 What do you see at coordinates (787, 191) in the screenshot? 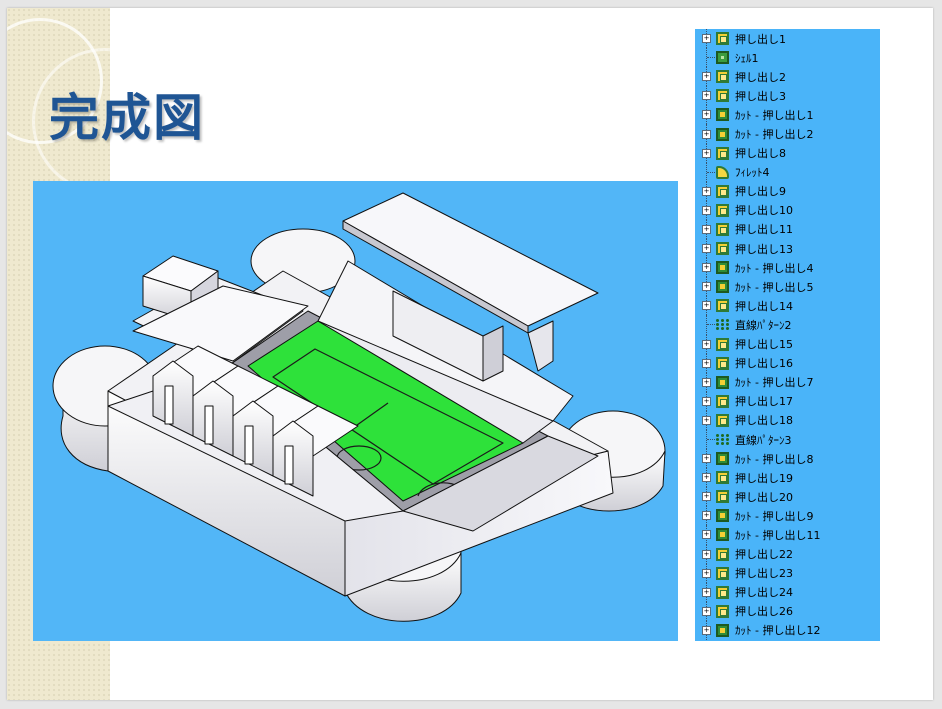
I see `feature-tree-item: + 押し出し9` at bounding box center [787, 191].